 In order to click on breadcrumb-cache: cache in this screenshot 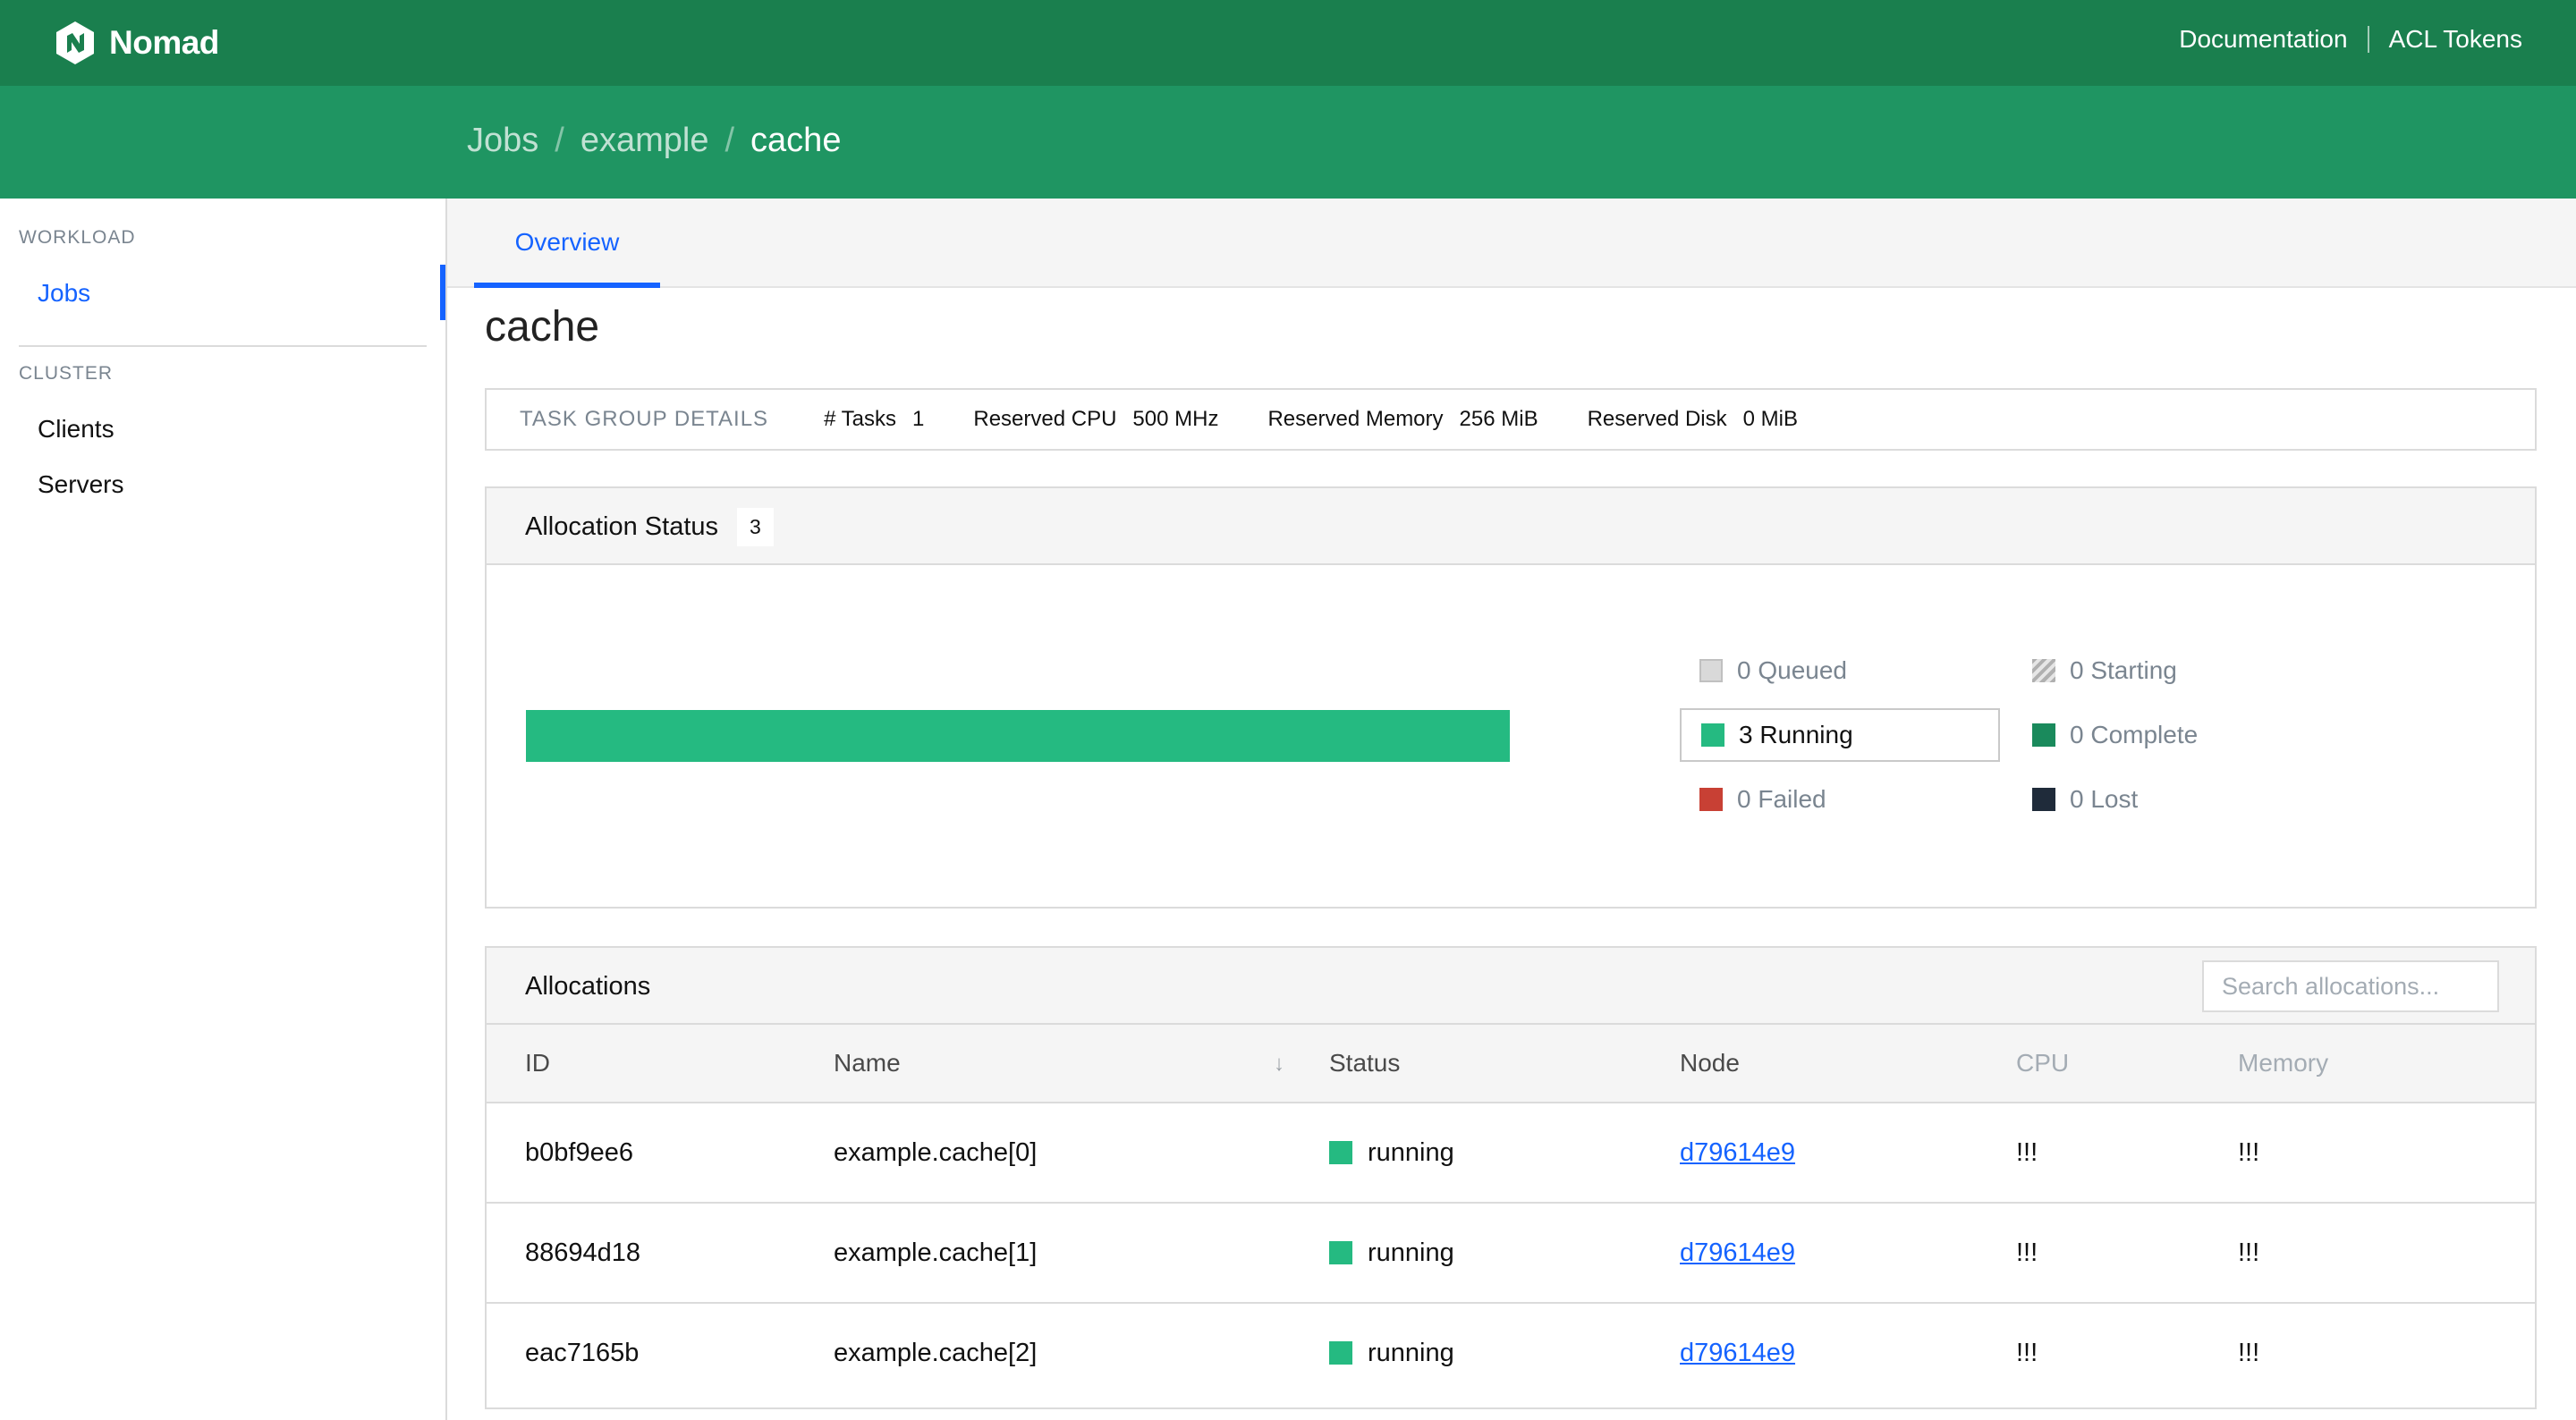, I will do `click(795, 141)`.